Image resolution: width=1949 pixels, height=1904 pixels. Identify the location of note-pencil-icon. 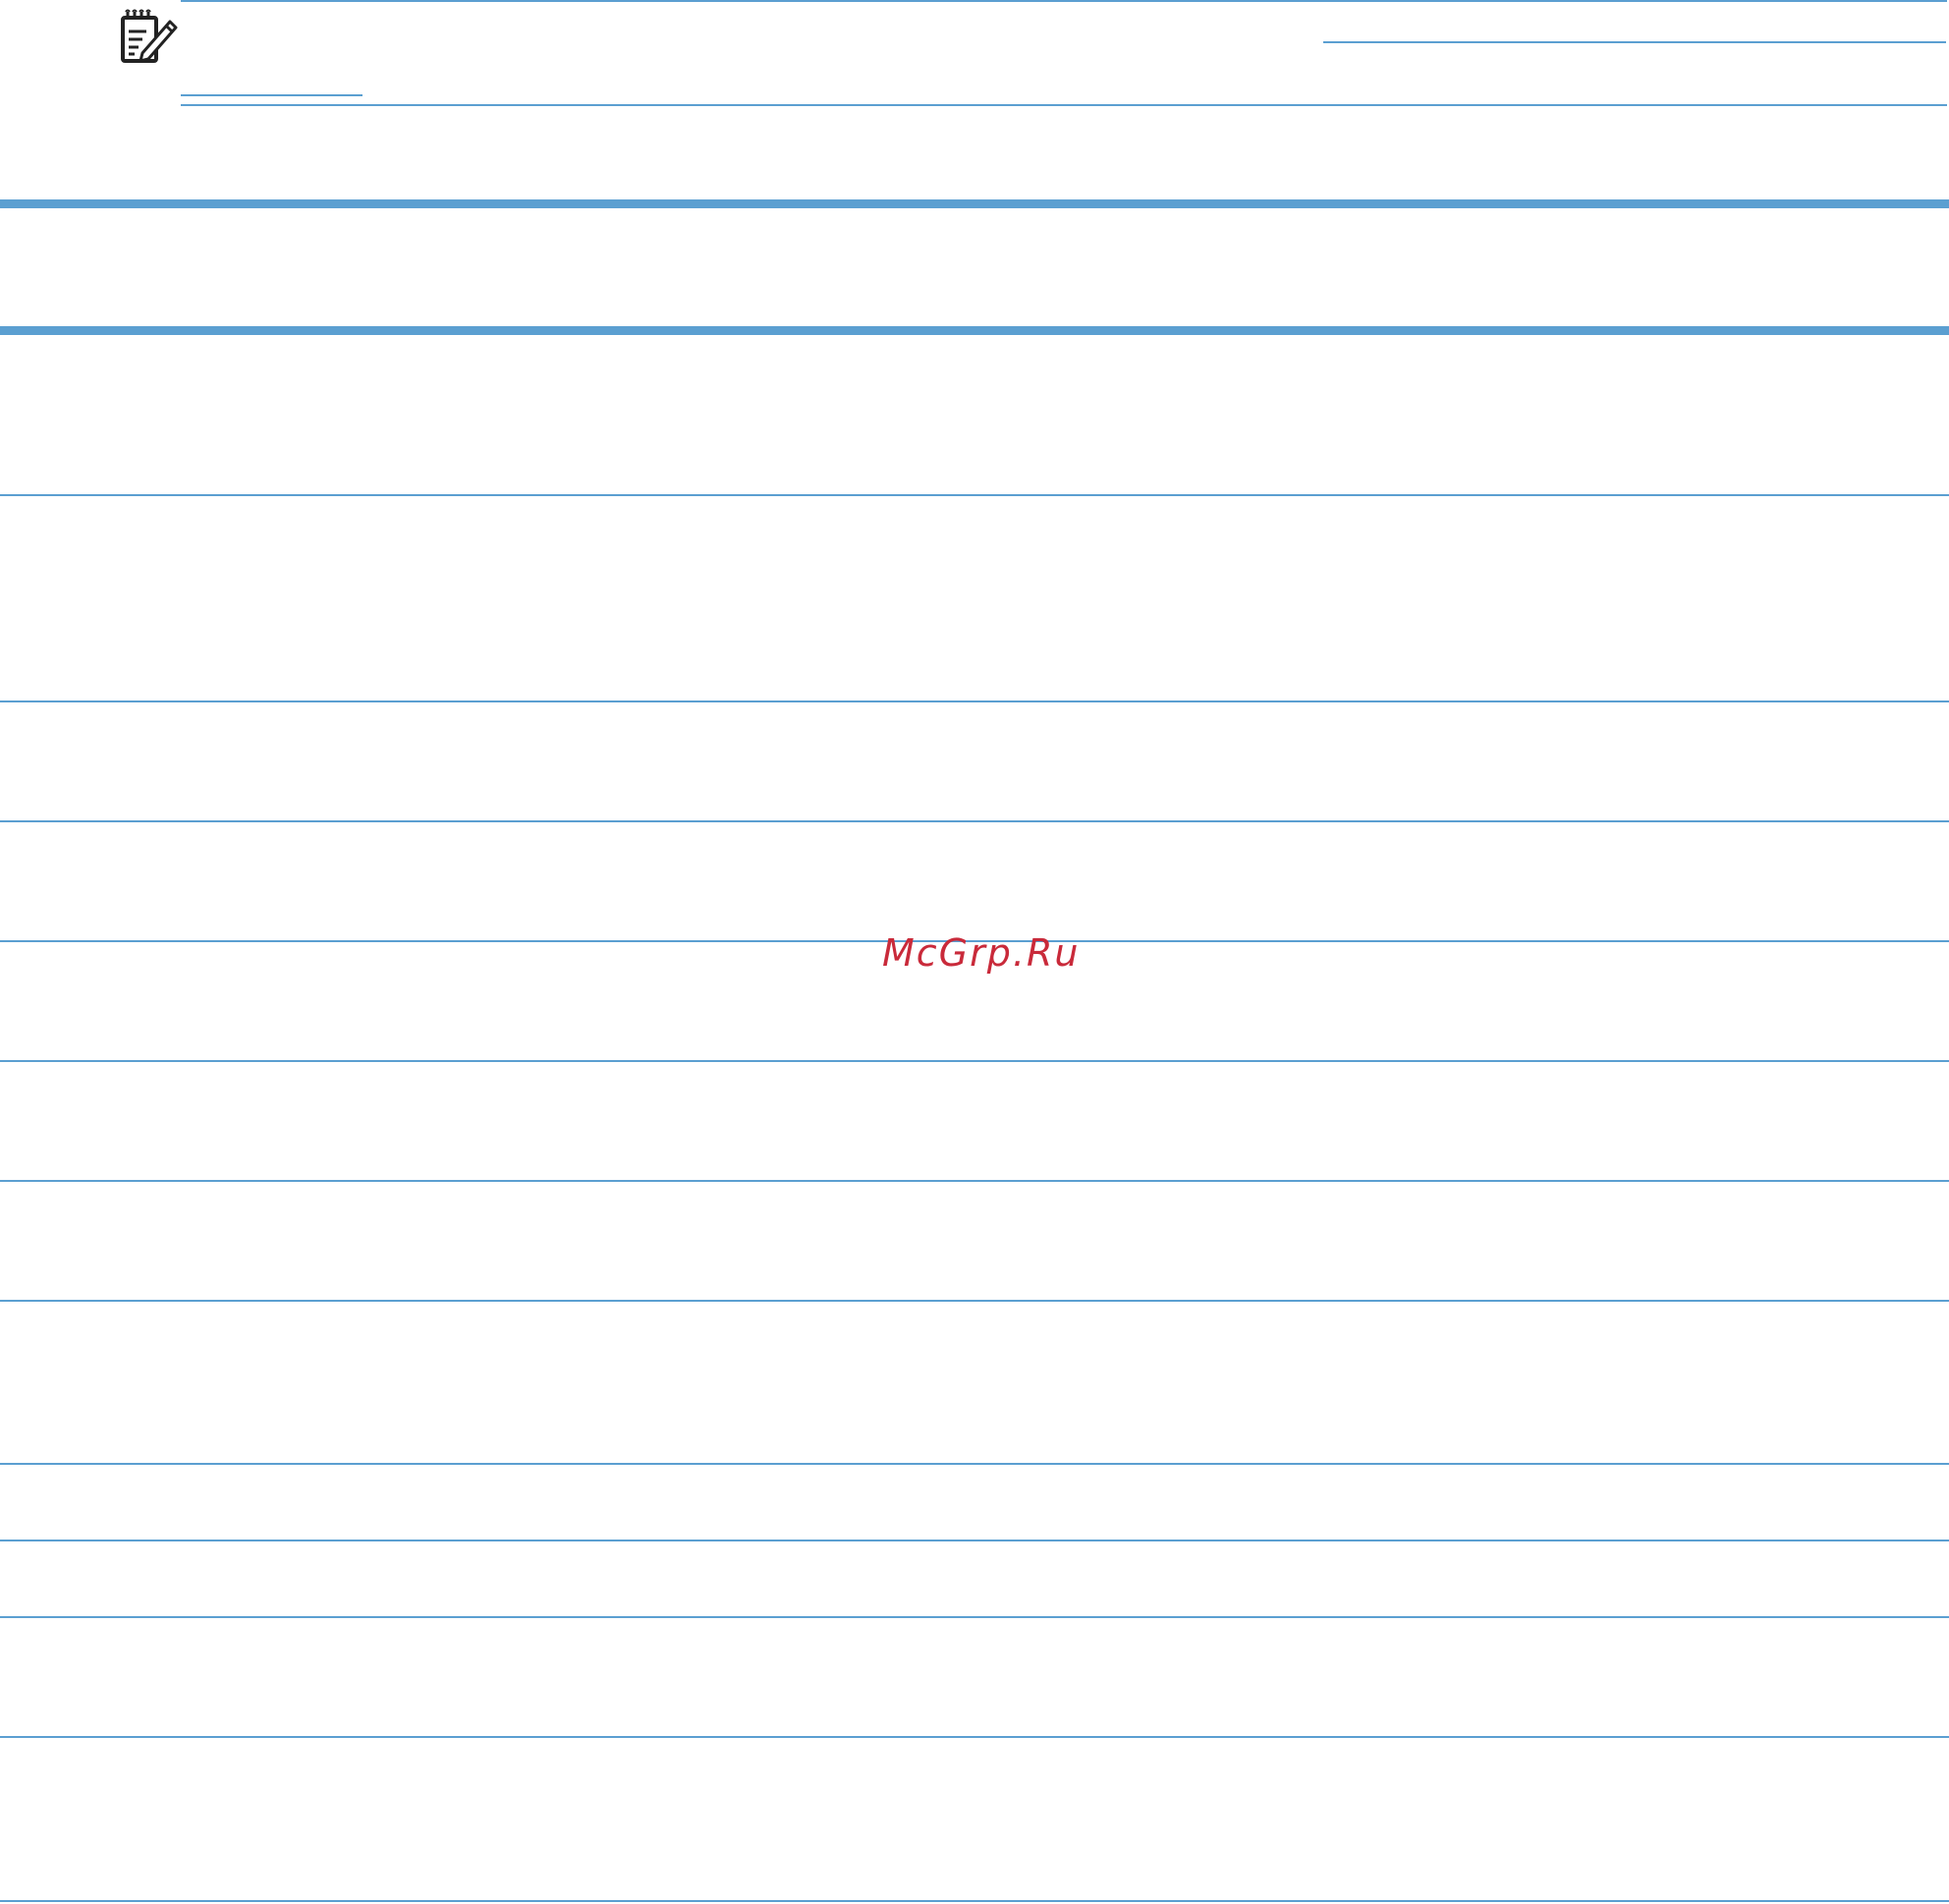
(149, 36).